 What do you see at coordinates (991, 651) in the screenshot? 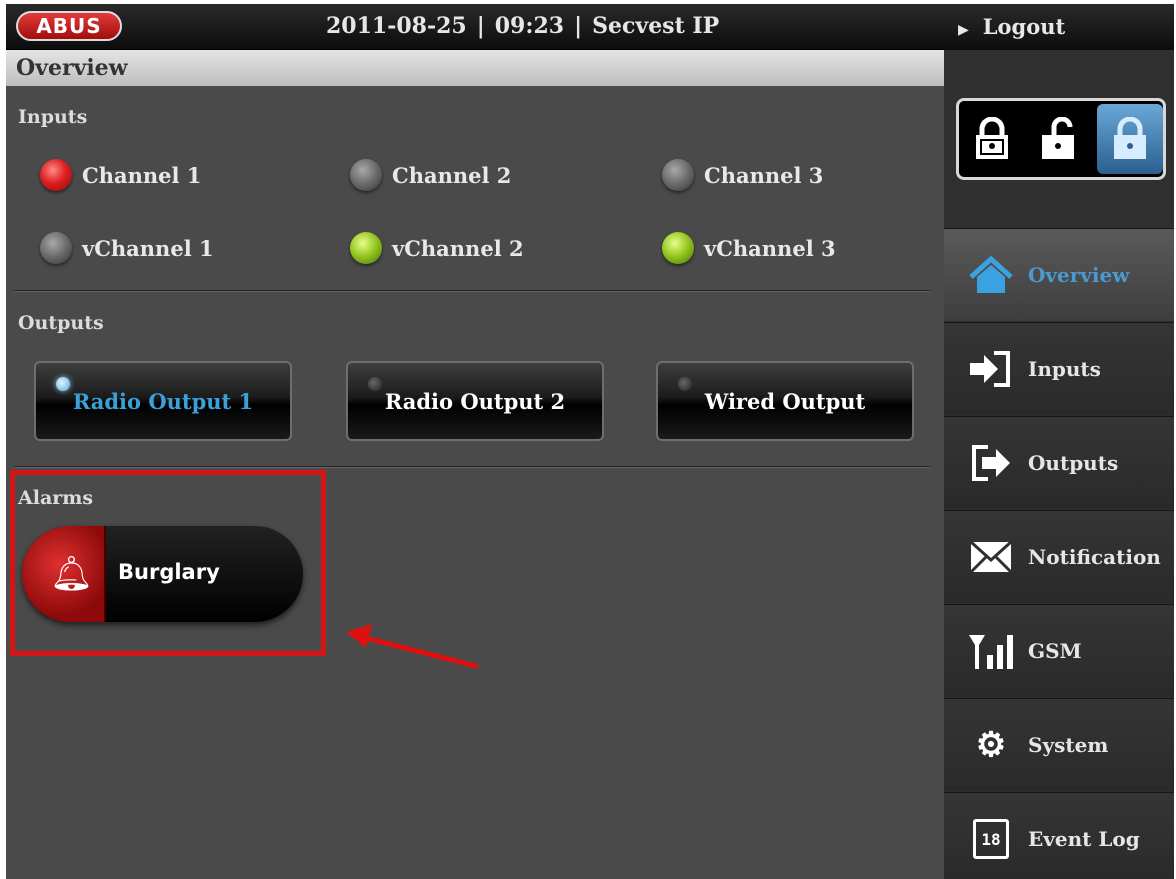
I see `signal-icon` at bounding box center [991, 651].